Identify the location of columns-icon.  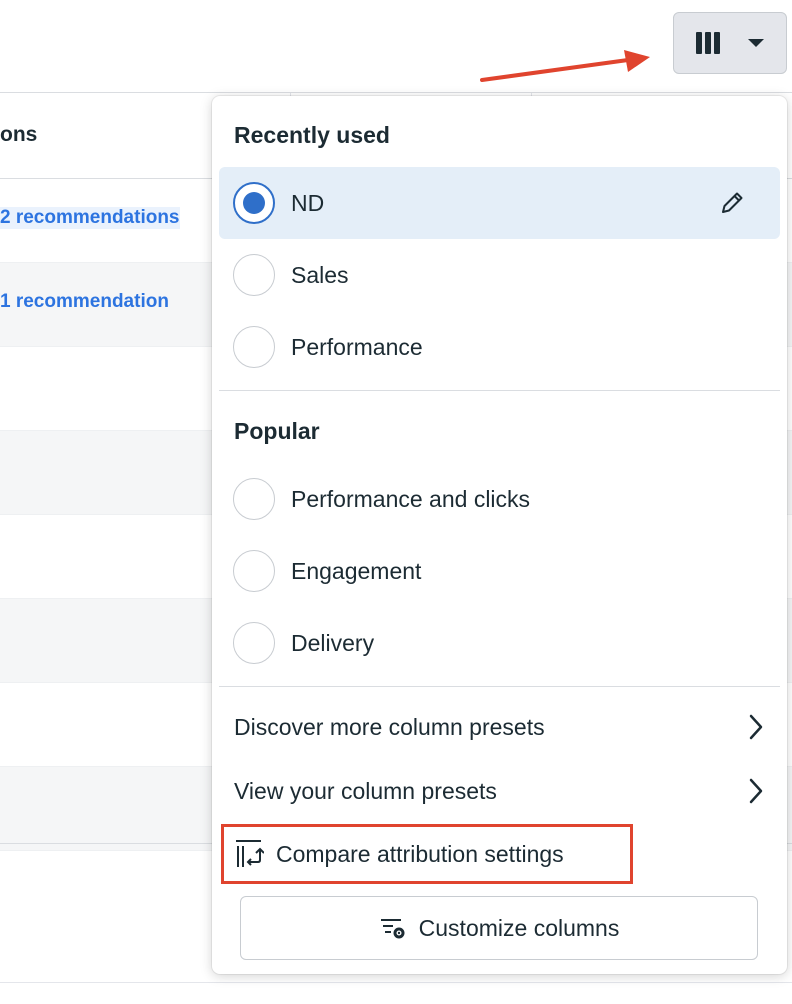
(708, 43).